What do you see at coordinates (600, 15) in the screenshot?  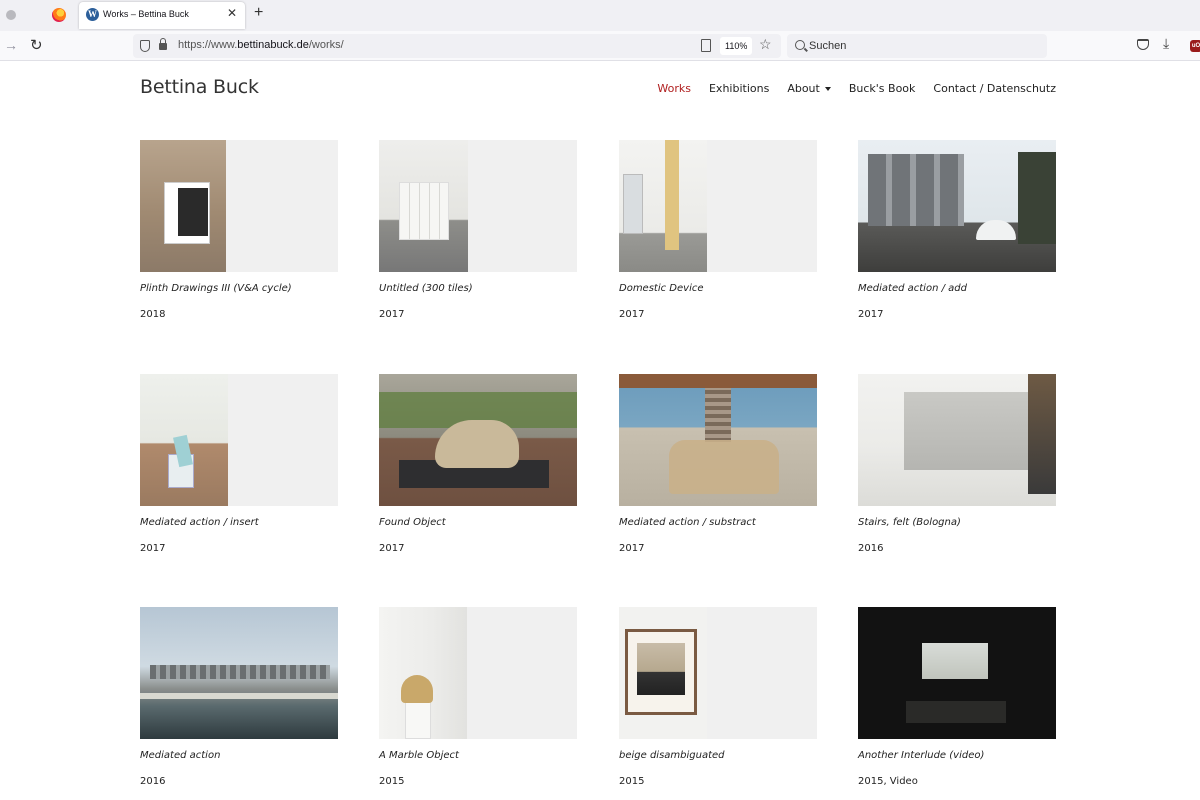 I see `browser-tab-bar: W Works – Bettina Buck ✕ +` at bounding box center [600, 15].